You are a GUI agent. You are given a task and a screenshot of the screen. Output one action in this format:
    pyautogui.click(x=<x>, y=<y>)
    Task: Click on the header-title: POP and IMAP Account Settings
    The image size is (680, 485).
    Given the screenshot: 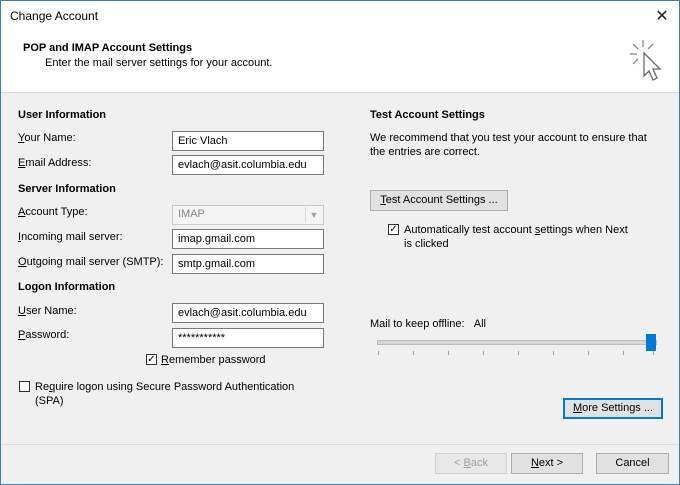 What is the action you would take?
    pyautogui.click(x=108, y=48)
    